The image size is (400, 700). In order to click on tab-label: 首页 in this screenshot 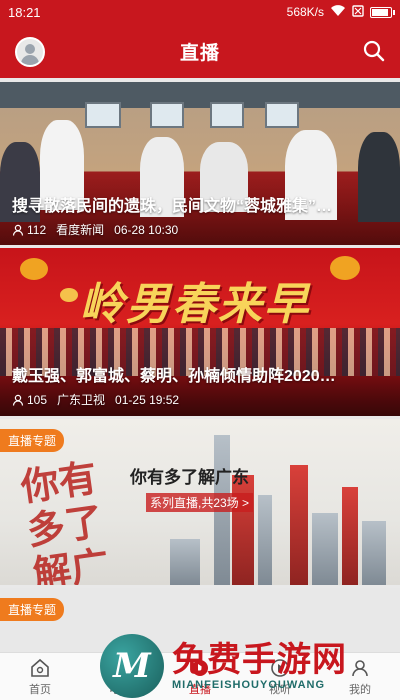, I will do `click(40, 689)`.